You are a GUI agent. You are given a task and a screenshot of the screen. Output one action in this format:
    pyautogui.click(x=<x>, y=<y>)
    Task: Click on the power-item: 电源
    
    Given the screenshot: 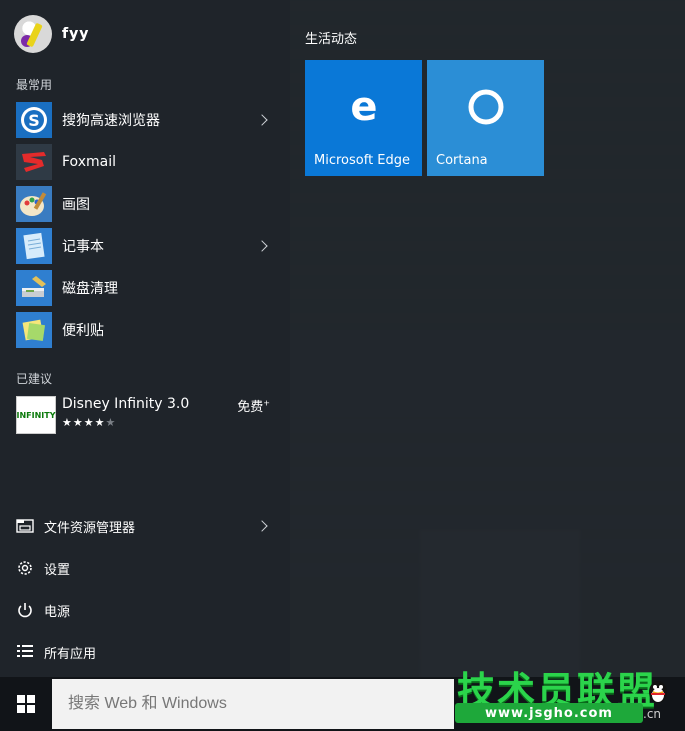 What is the action you would take?
    pyautogui.click(x=145, y=610)
    